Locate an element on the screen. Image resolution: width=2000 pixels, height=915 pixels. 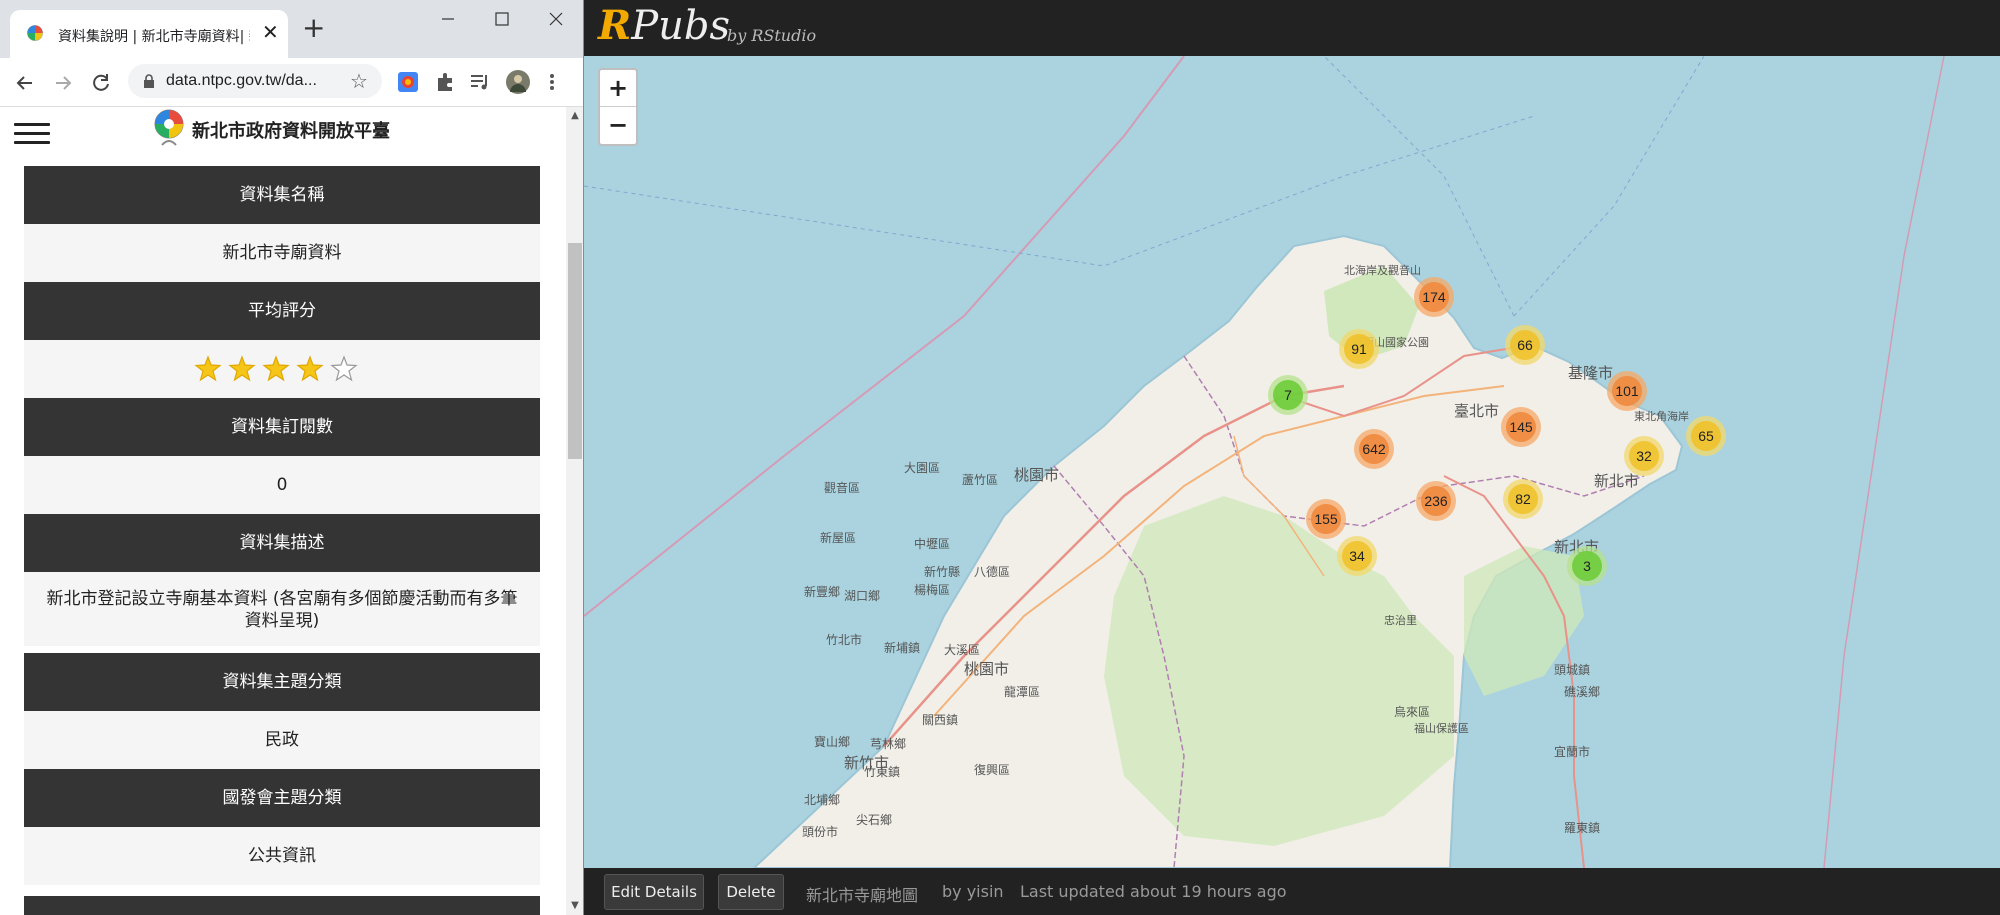
marker-cluster: 101 is located at coordinates (1627, 391).